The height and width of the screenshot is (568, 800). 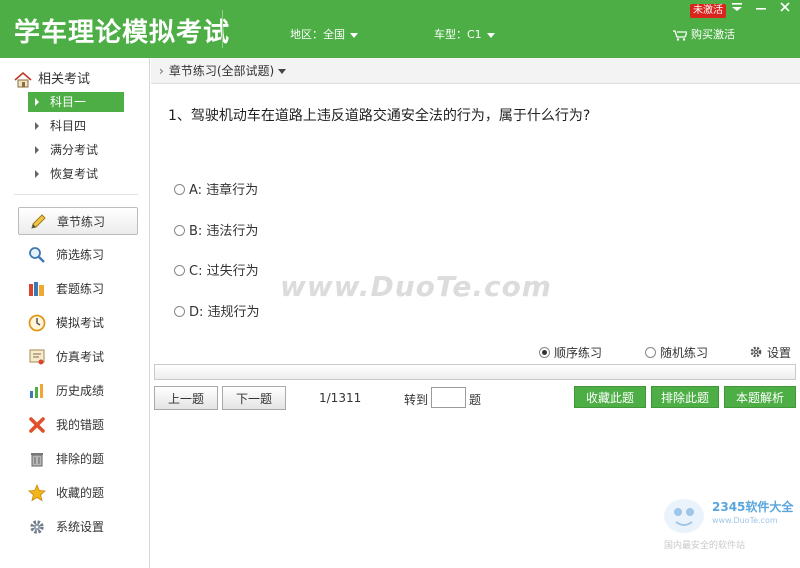 I want to click on menu-system-settings: 系统设置, so click(x=78, y=527).